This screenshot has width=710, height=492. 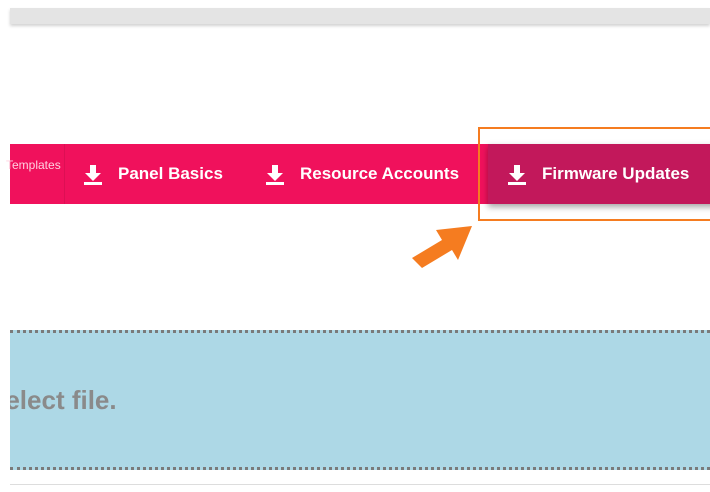 What do you see at coordinates (360, 484) in the screenshot?
I see `divider` at bounding box center [360, 484].